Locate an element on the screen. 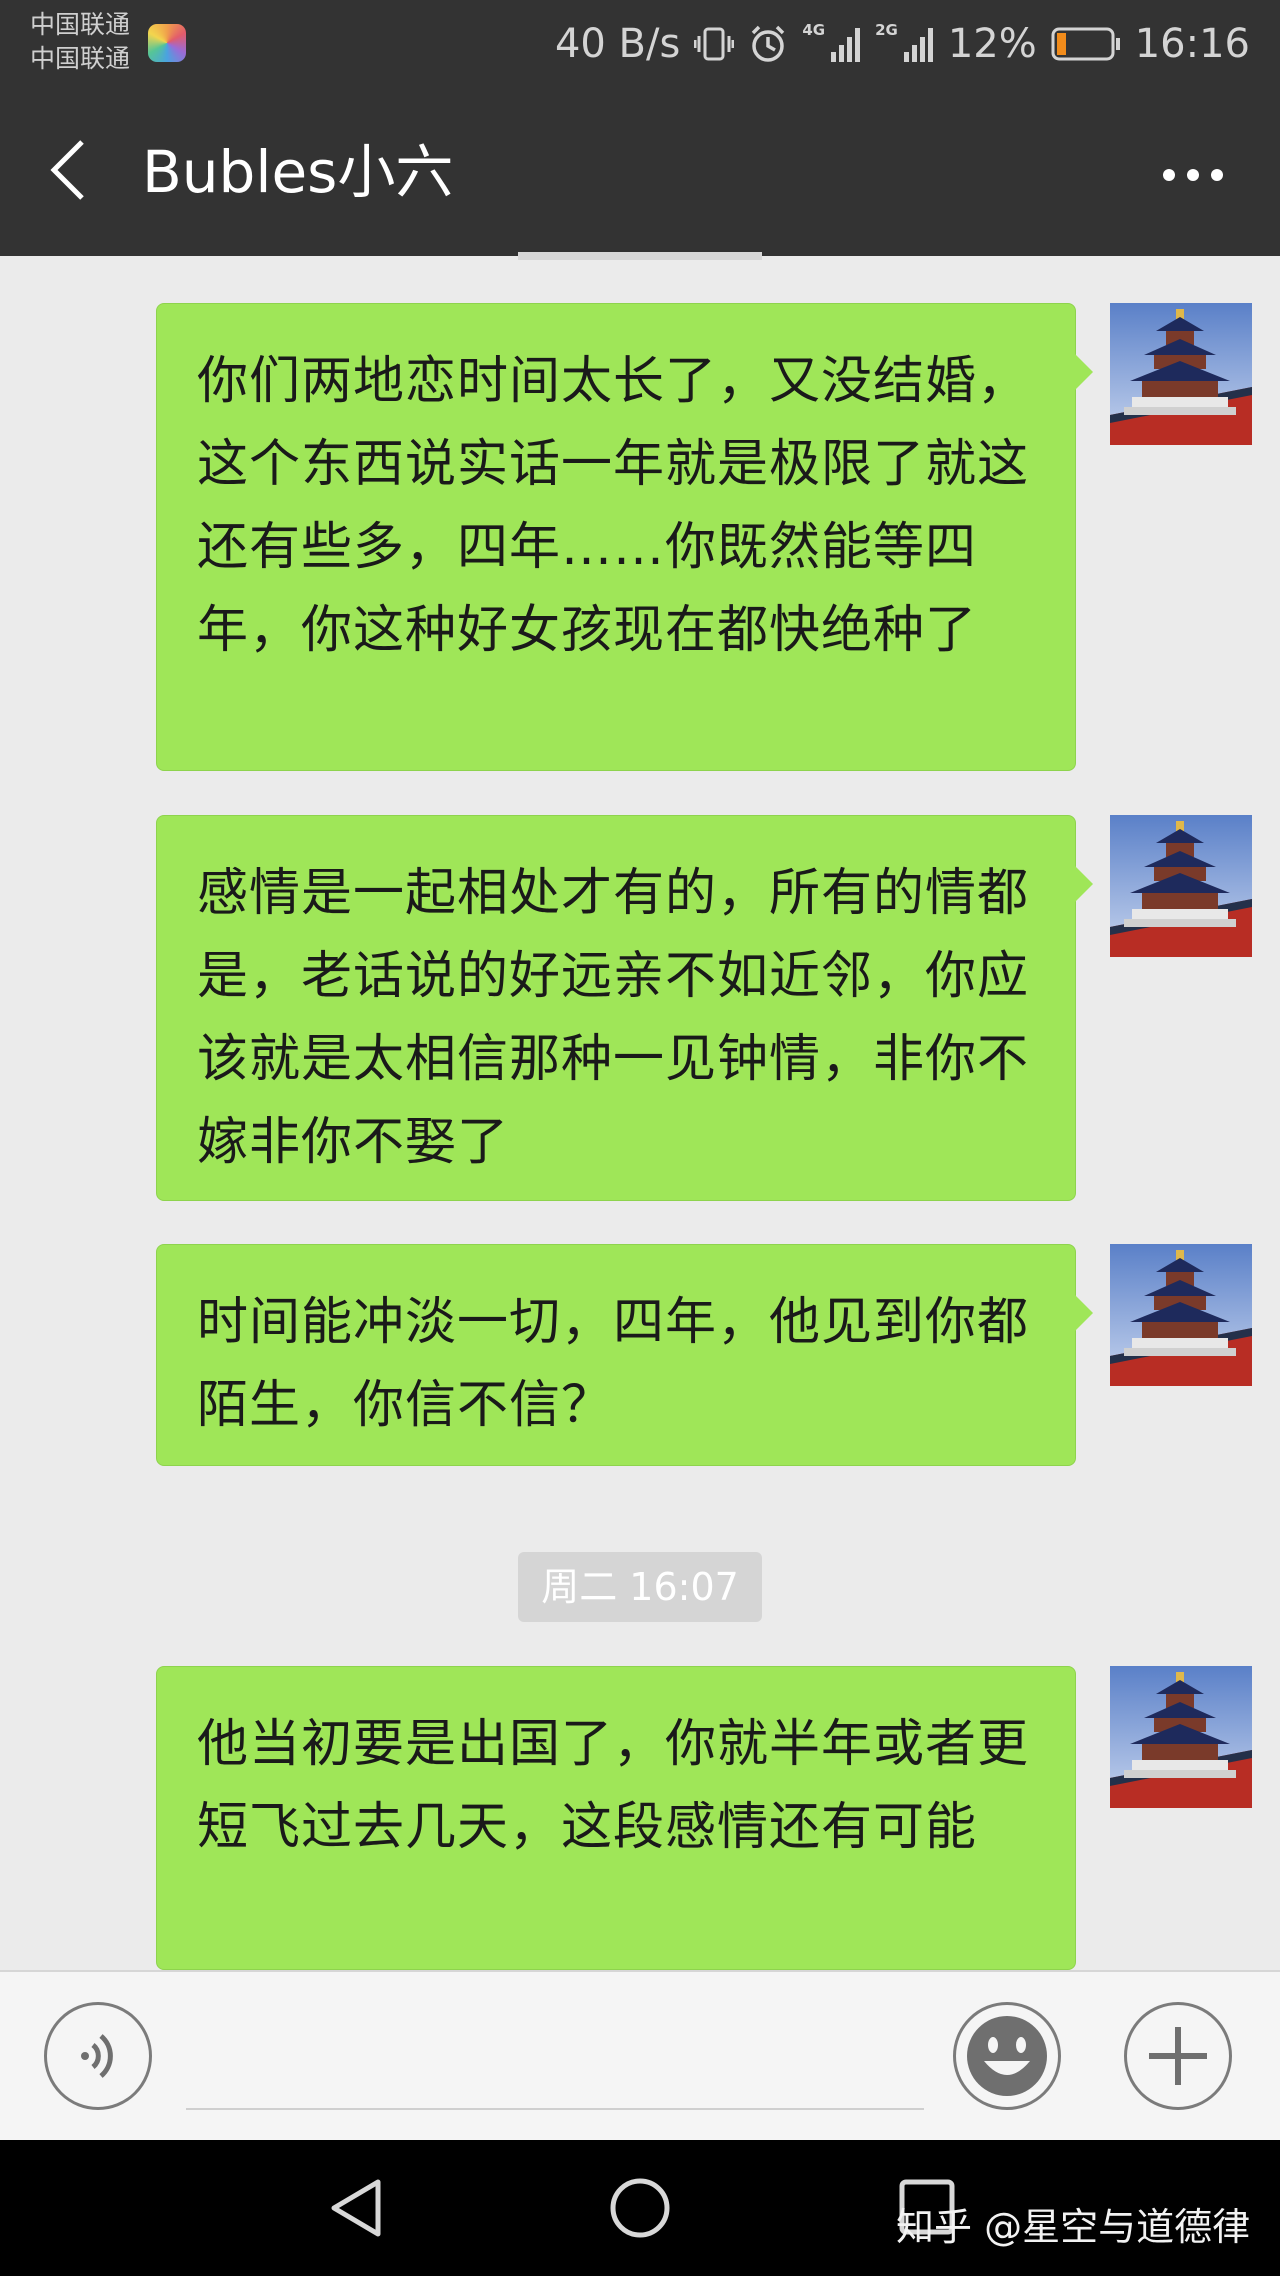  chat-header: Bubles小六 is located at coordinates (640, 172).